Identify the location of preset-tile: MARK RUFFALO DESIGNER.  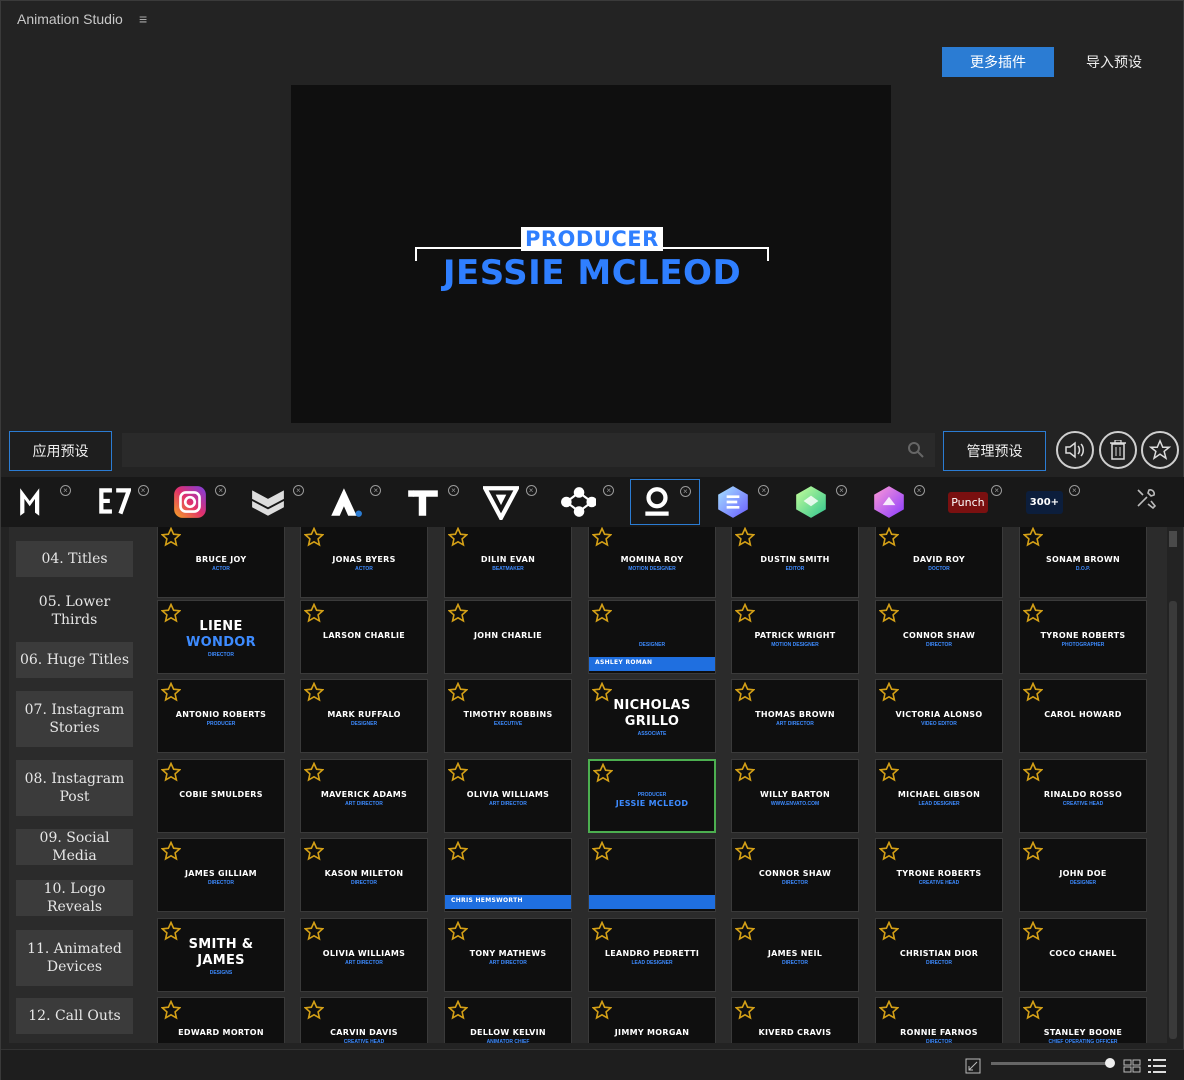
(364, 716).